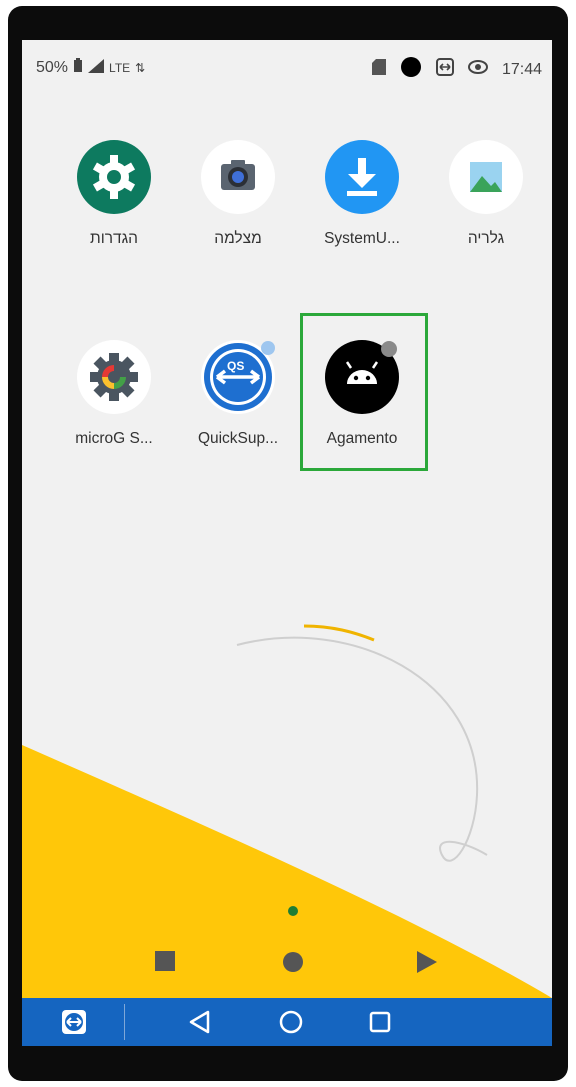 This screenshot has height=1087, width=576. What do you see at coordinates (293, 962) in the screenshot?
I see `record-circle-icon` at bounding box center [293, 962].